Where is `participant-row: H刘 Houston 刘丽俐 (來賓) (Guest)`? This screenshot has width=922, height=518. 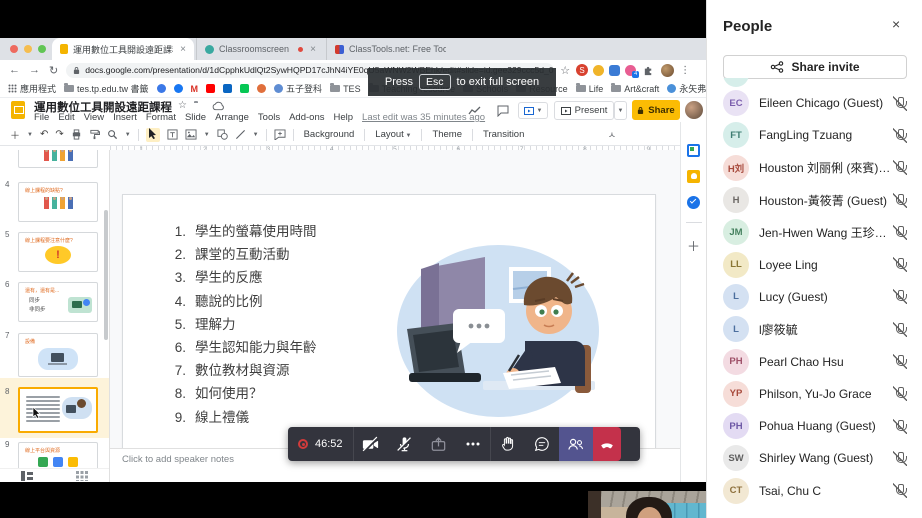
participant-row: H刘 Houston 刘丽俐 (來賓) (Guest) is located at coordinates (814, 168).